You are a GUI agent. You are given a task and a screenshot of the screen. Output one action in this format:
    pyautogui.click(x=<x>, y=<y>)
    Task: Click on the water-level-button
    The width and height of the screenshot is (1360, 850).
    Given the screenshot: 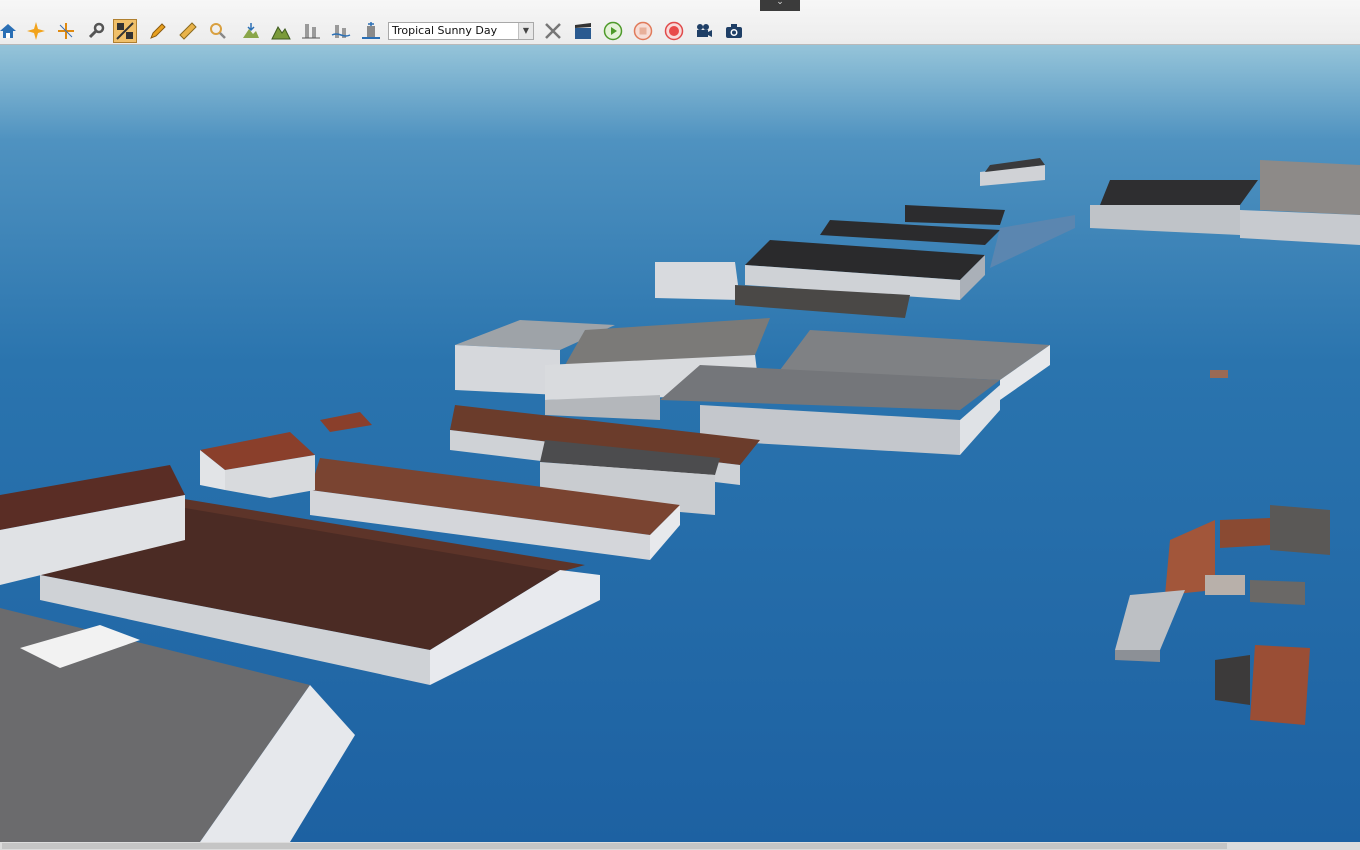 What is the action you would take?
    pyautogui.click(x=341, y=31)
    